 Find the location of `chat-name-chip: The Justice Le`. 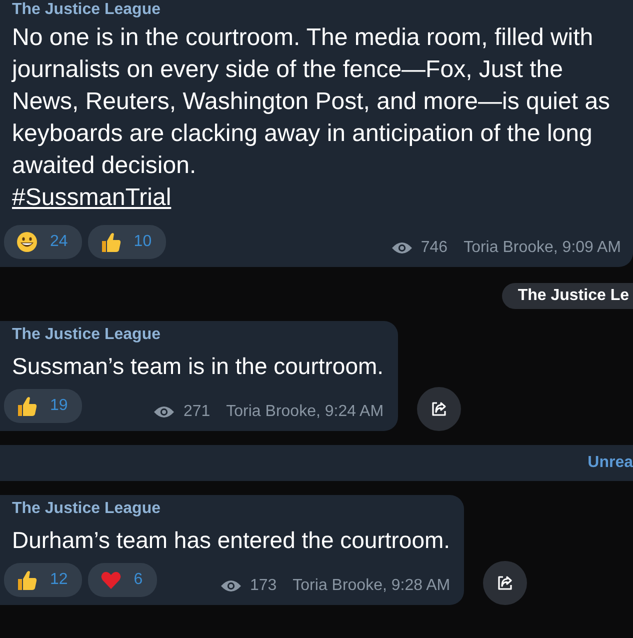

chat-name-chip: The Justice Le is located at coordinates (567, 296).